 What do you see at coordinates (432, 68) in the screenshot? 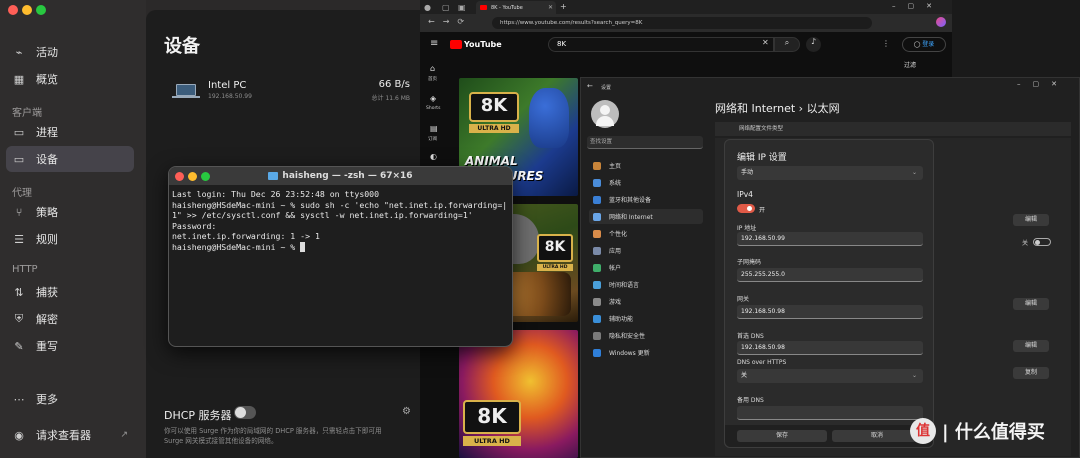
I see `home-icon: ⌂` at bounding box center [432, 68].